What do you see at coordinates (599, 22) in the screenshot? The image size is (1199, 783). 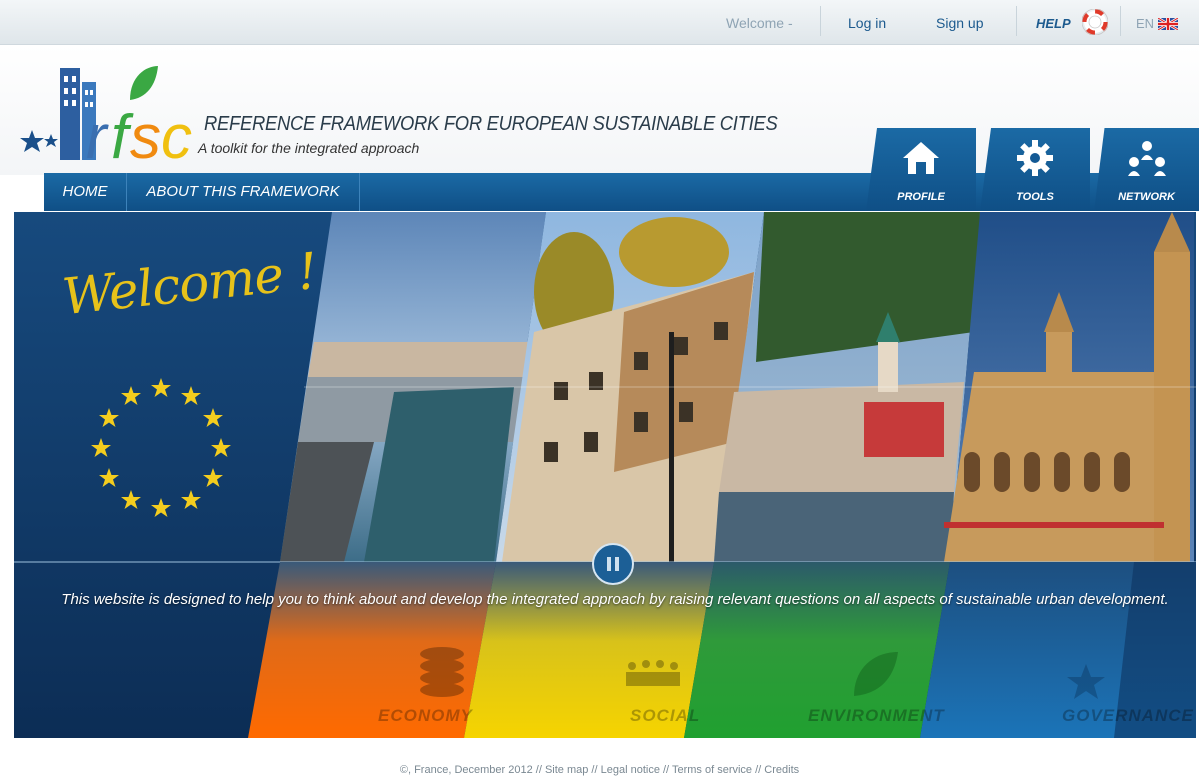 I see `top-bar: Welcome - Log in Sign up HELP EN` at bounding box center [599, 22].